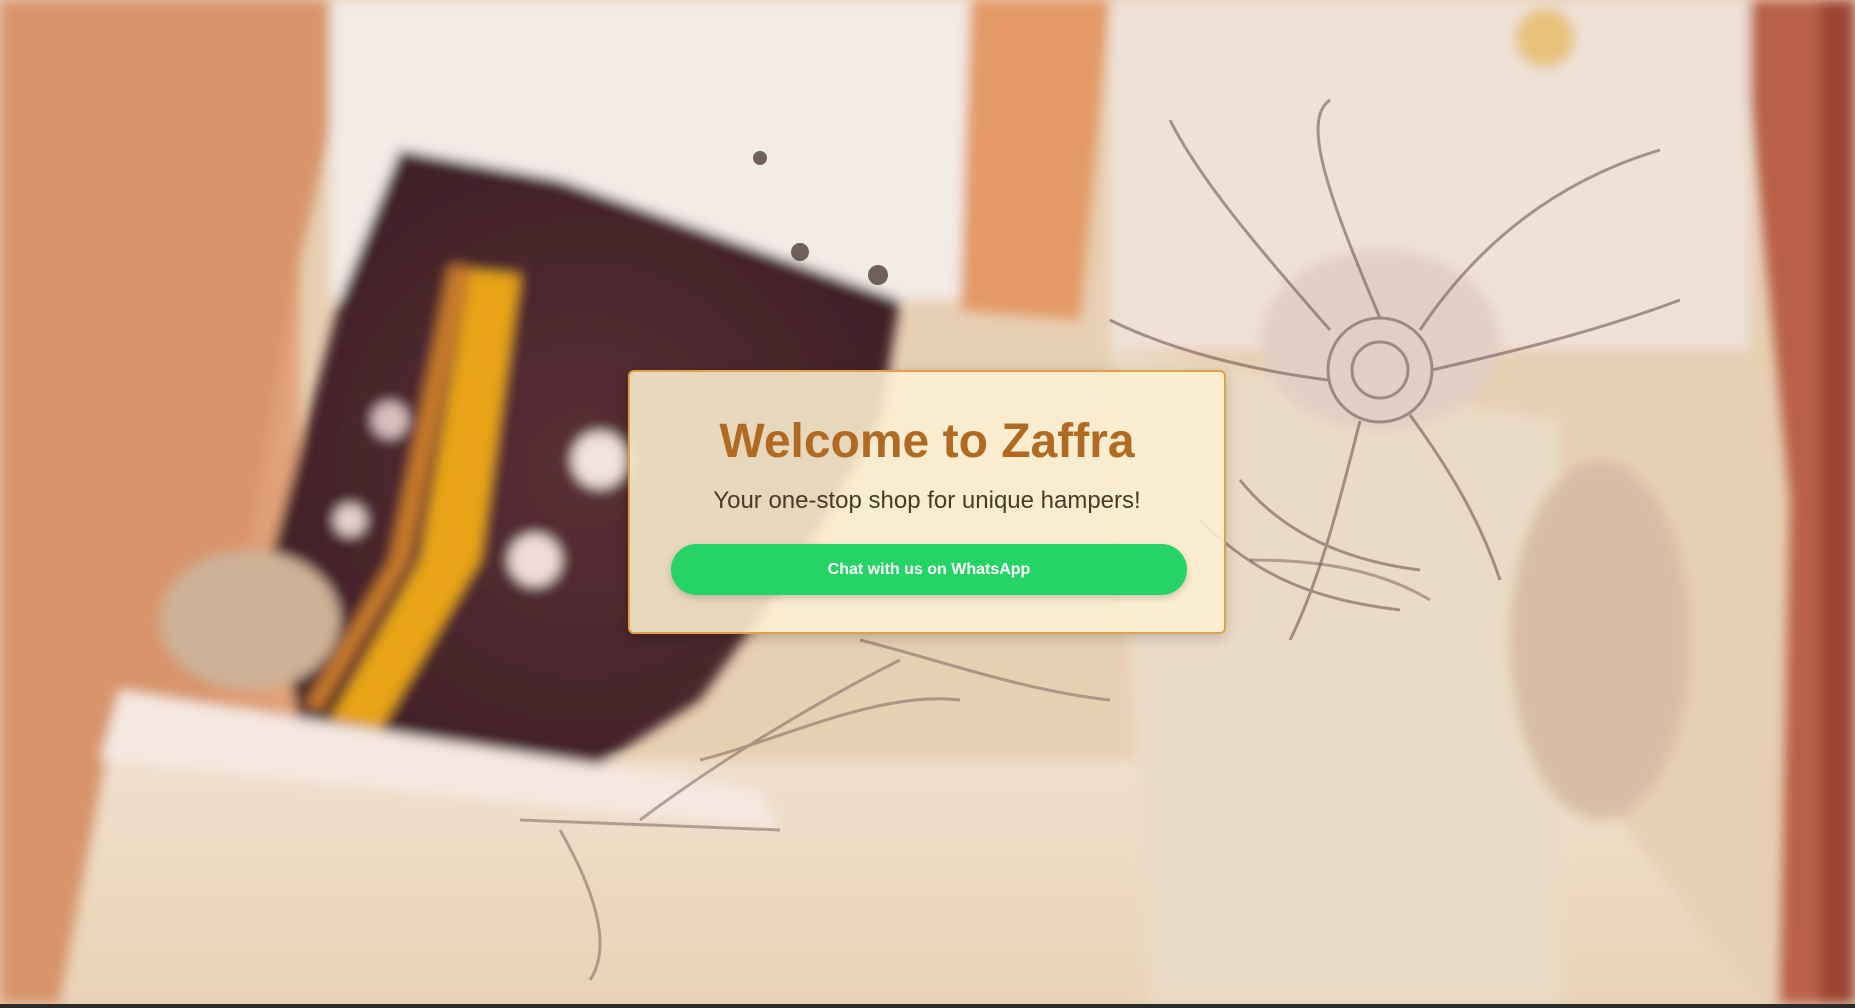 Image resolution: width=1855 pixels, height=1008 pixels. Describe the element at coordinates (929, 569) in the screenshot. I see `whatsapp-chat-button: Chat with us on WhatsApp` at that location.